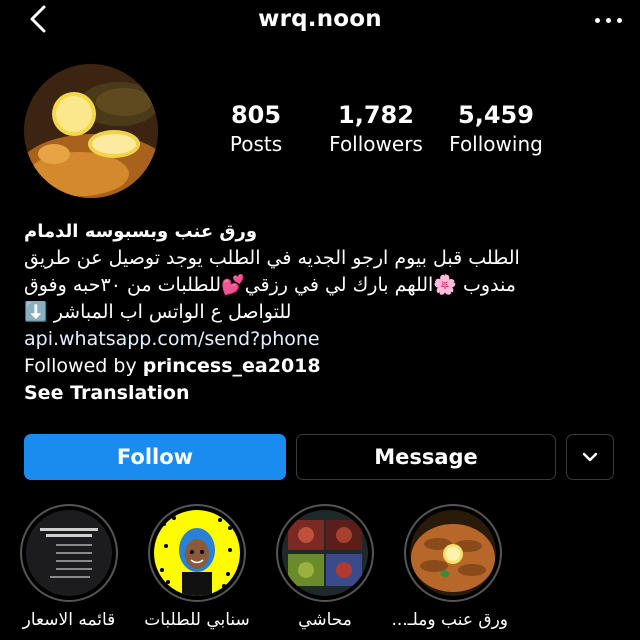  Describe the element at coordinates (158, 312) in the screenshot. I see `bio-line-3: للتواصل ع الواتس اب المباشر ⬇️` at that location.